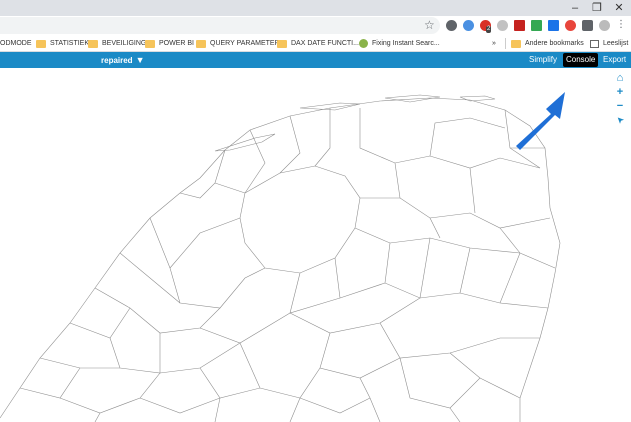  I want to click on other-bookmarks: Andere bookmarks, so click(547, 43).